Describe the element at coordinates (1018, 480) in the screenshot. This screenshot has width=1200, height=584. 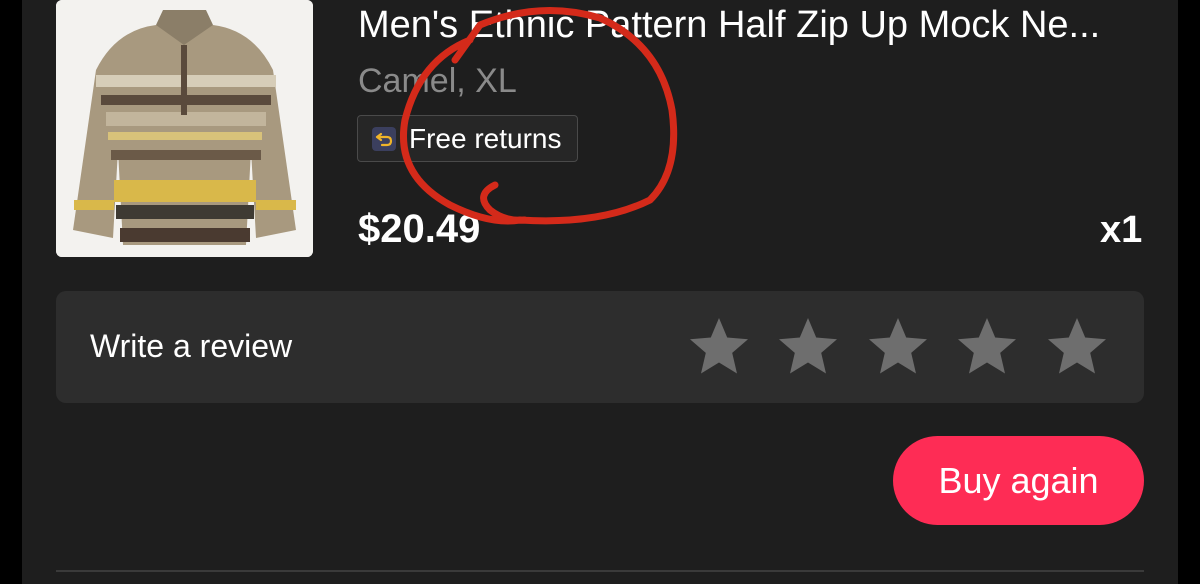
I see `buy-again-button: Buy again` at that location.